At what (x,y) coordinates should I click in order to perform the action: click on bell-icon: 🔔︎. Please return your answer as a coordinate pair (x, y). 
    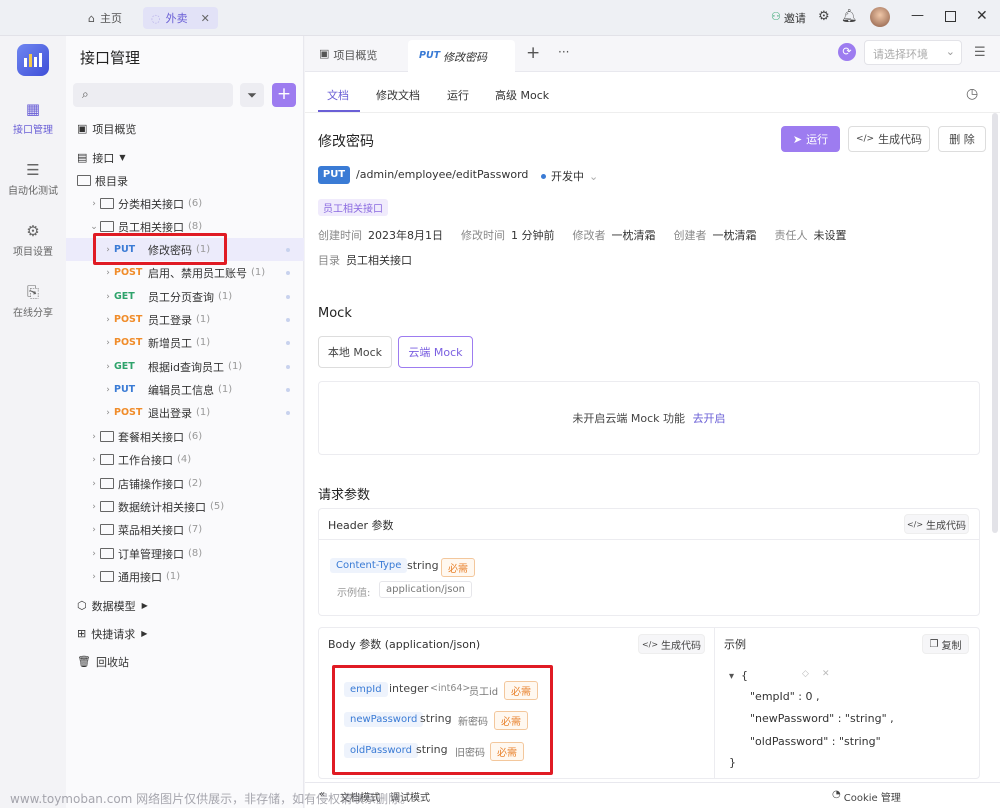
    Looking at the image, I should click on (849, 16).